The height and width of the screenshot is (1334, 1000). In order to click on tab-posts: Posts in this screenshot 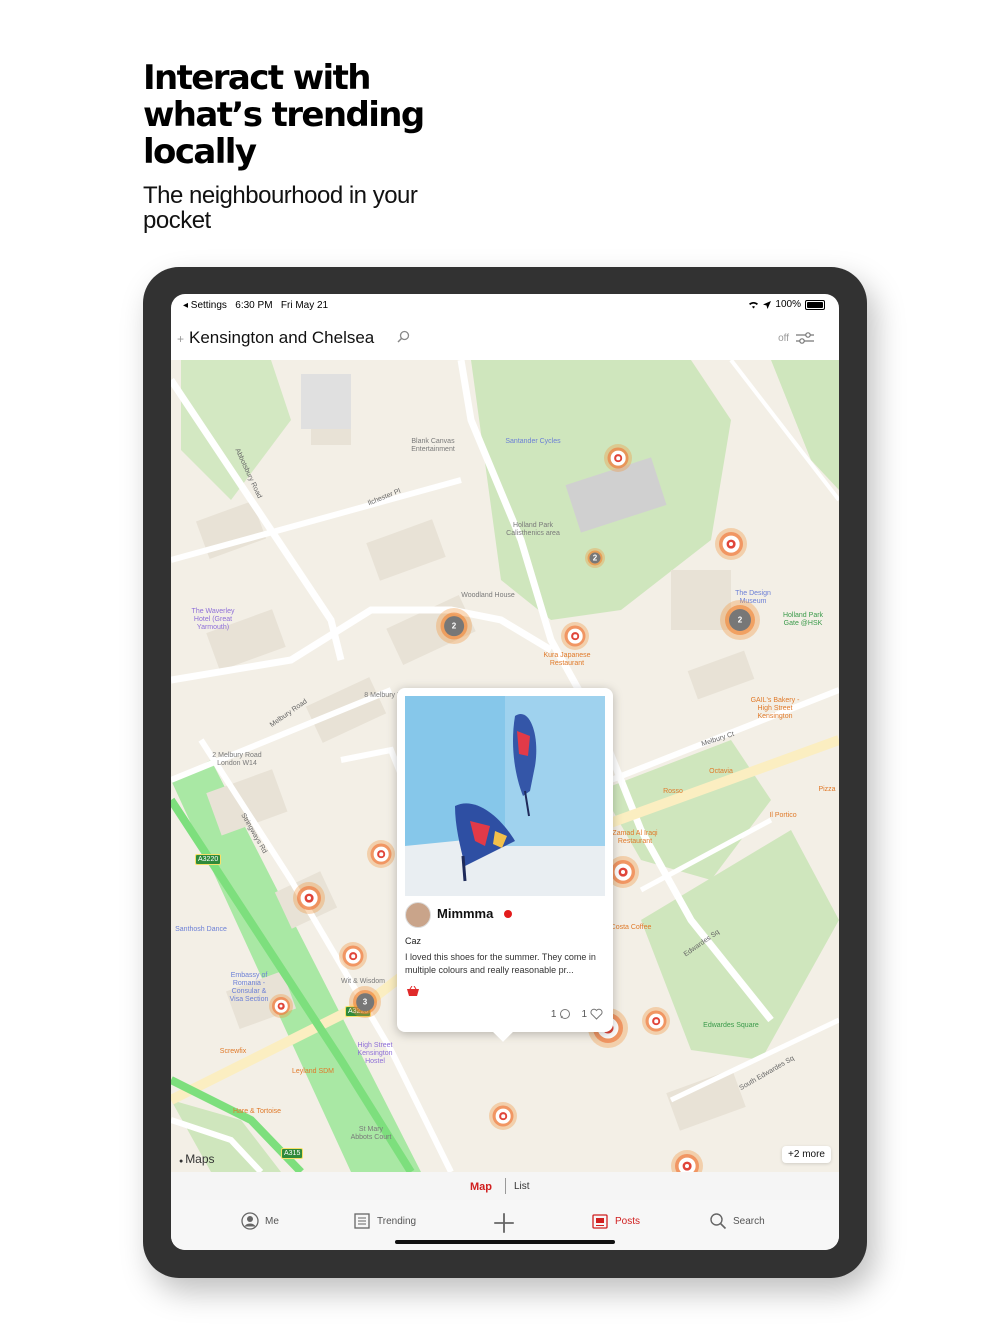, I will do `click(615, 1221)`.